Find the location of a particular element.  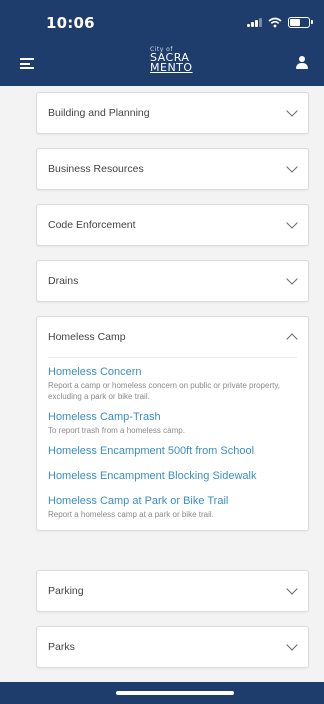

status-icons is located at coordinates (280, 22).